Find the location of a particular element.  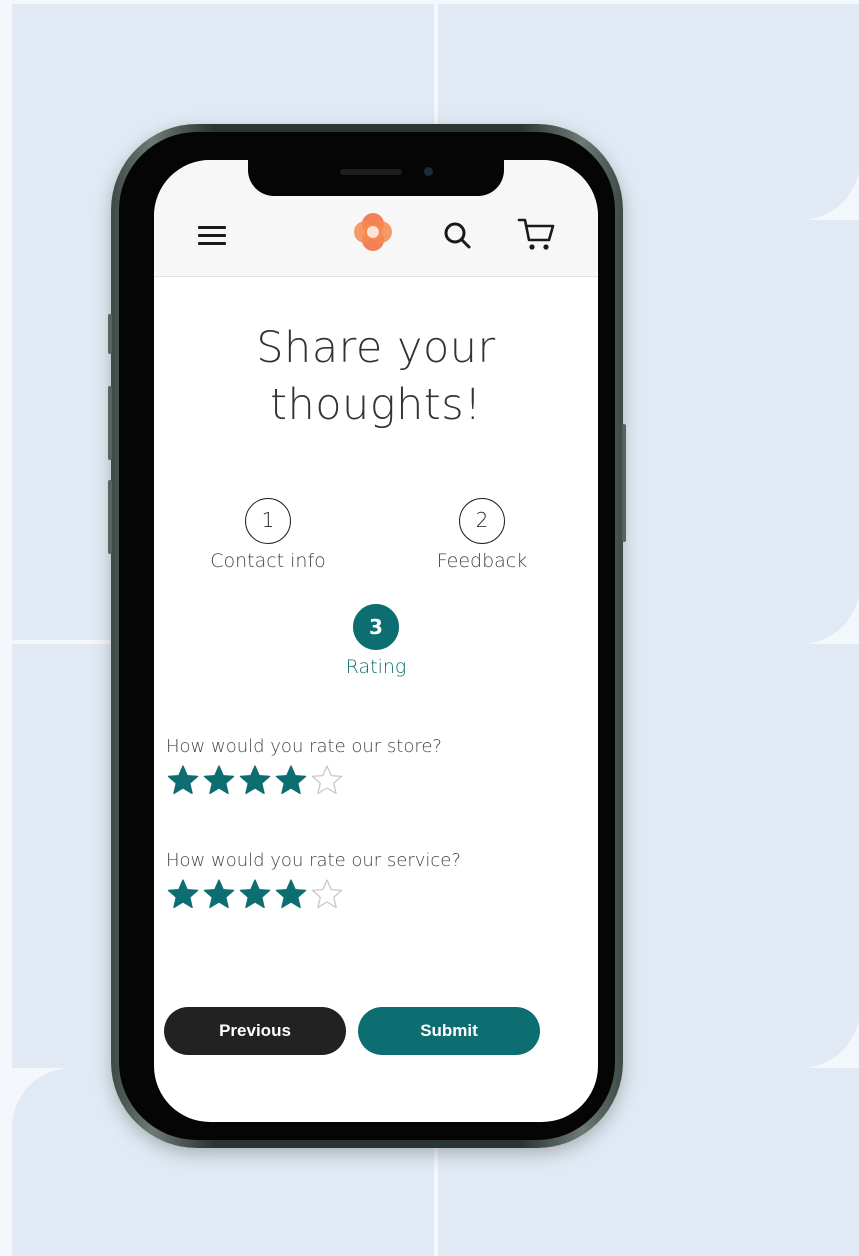

hamburger-menu-icon is located at coordinates (212, 236).